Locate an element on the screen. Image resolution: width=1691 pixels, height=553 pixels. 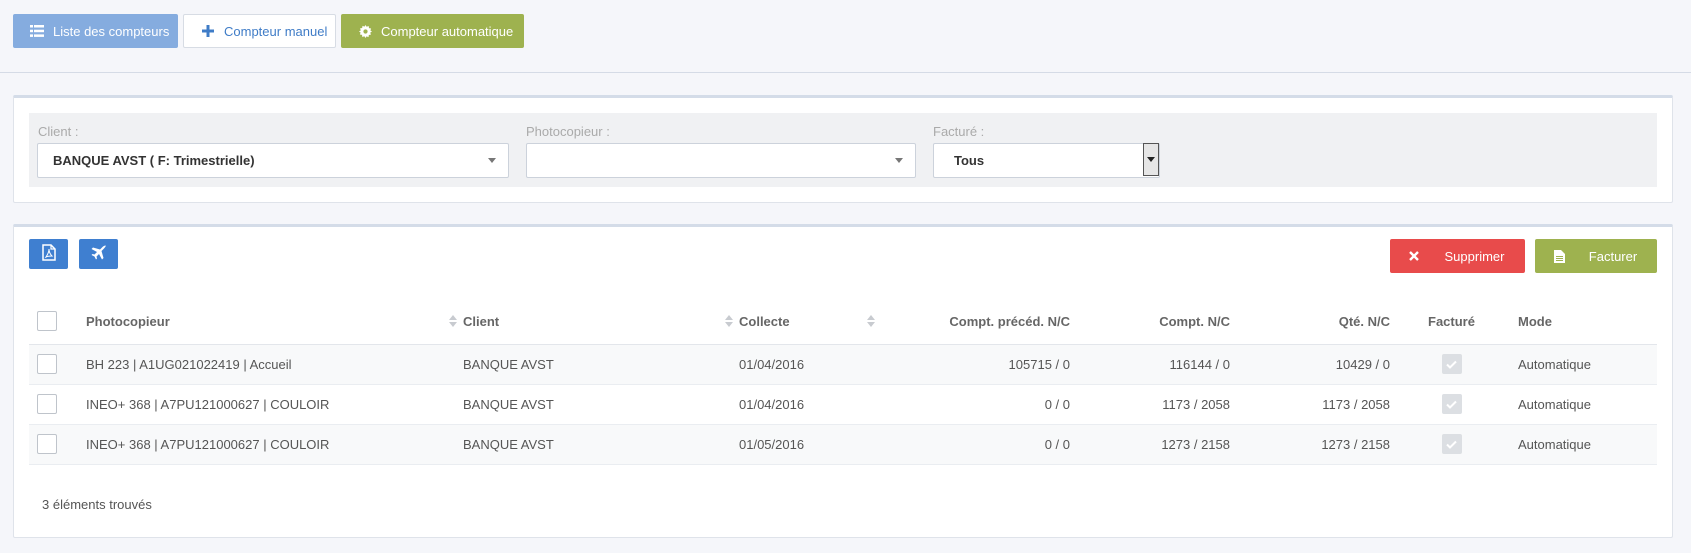
supprimer-button: Supprimer is located at coordinates (1457, 256).